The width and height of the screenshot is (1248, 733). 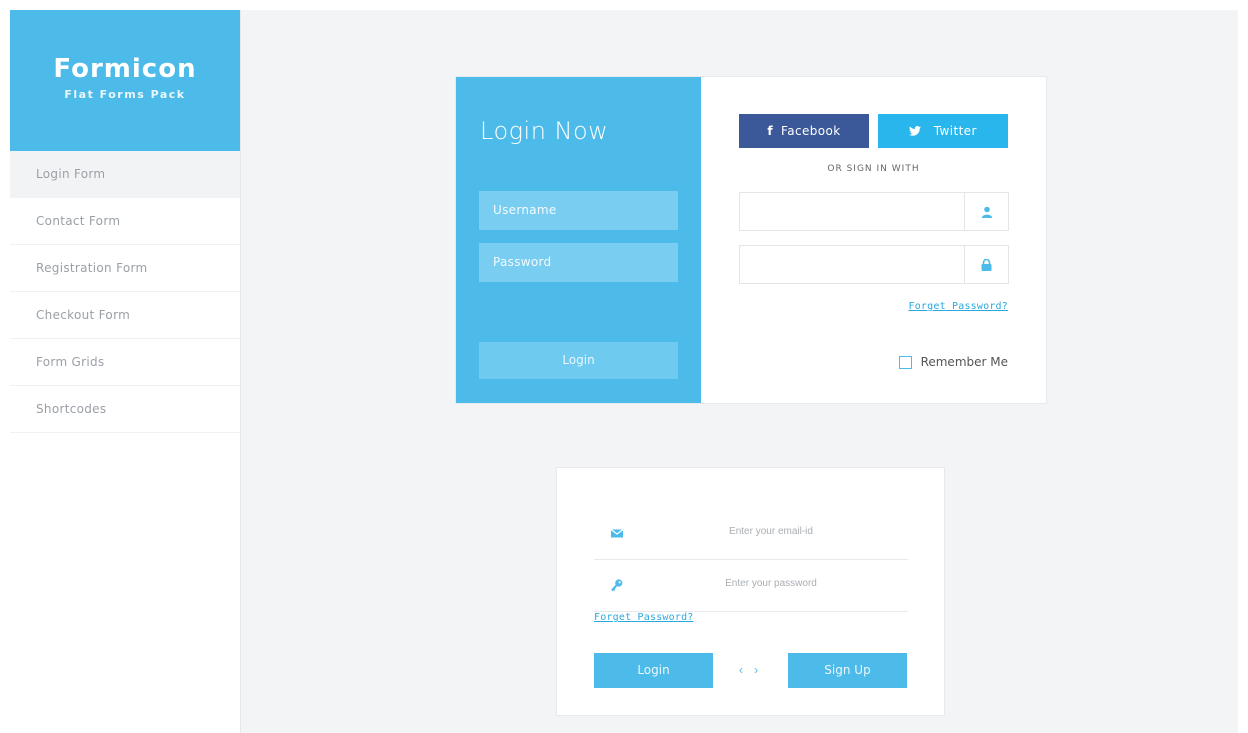 I want to click on user-icon-box, so click(x=986, y=211).